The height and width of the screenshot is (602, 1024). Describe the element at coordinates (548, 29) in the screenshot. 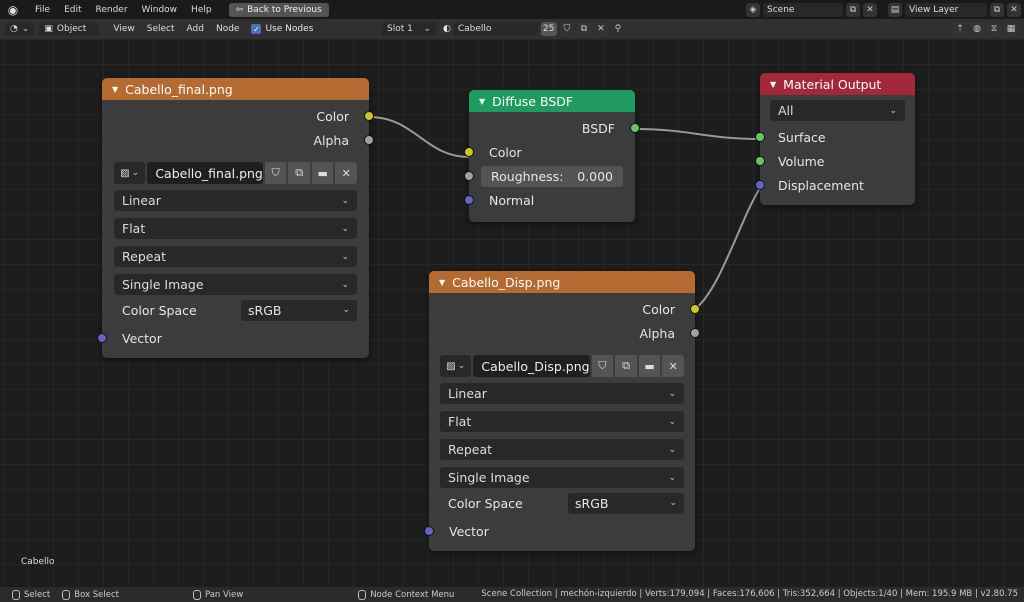

I see `material-user-count: 25` at that location.